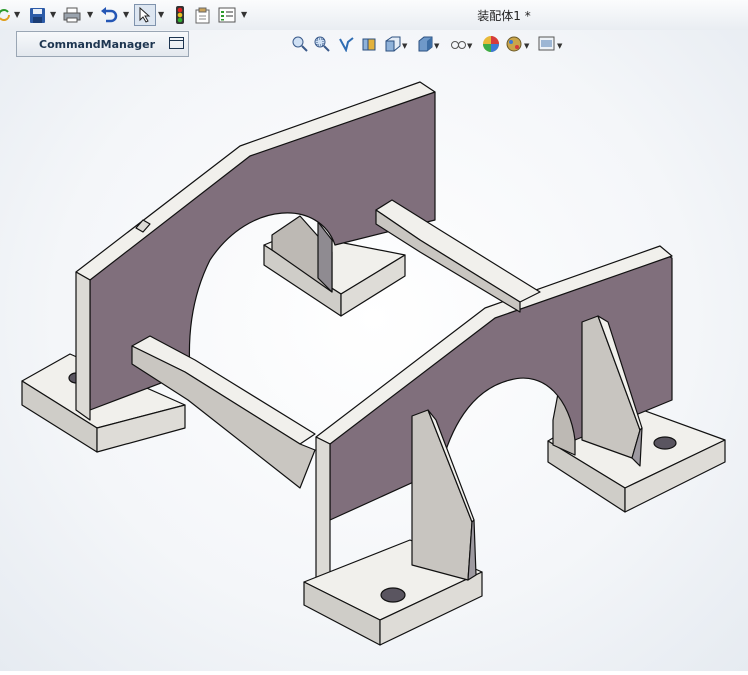 This screenshot has height=675, width=748. I want to click on view-settings-icon: ▼, so click(551, 44).